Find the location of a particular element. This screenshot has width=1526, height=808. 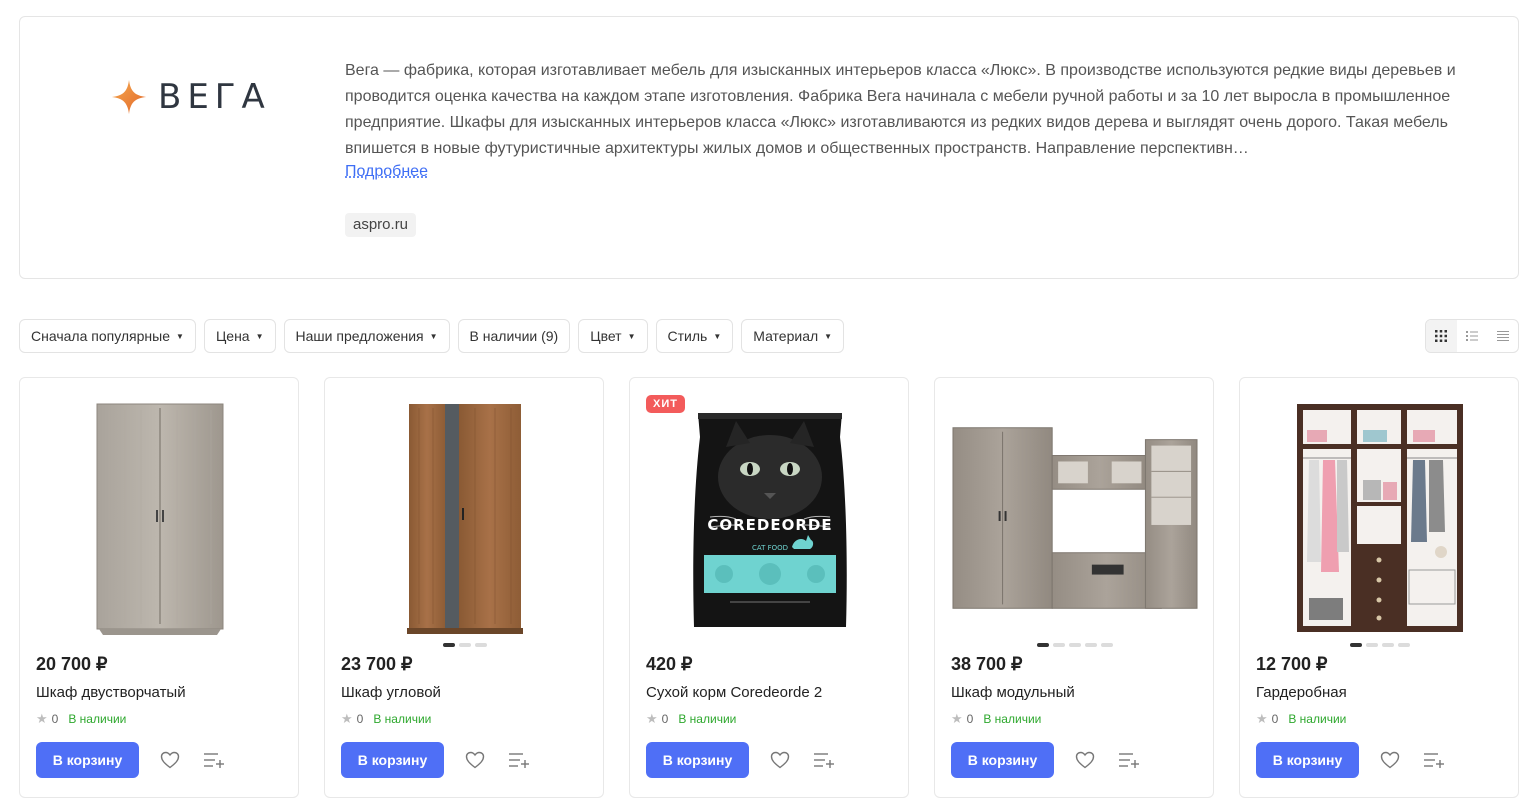

modular-wall-image is located at coordinates (1075, 517).